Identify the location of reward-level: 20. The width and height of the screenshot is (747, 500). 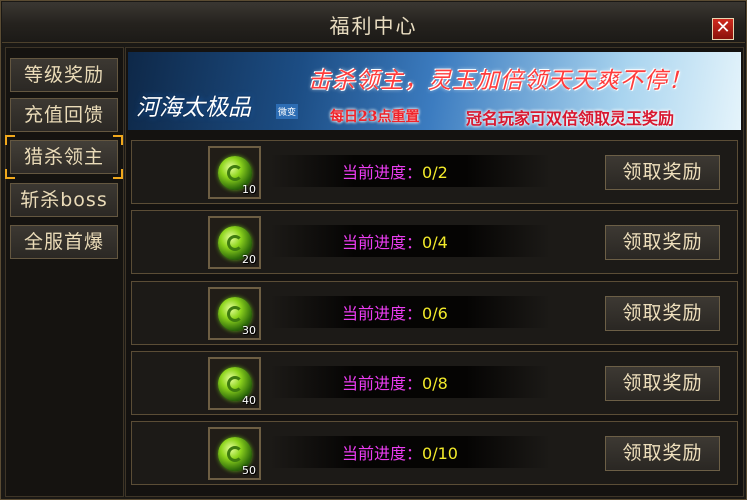
(249, 259).